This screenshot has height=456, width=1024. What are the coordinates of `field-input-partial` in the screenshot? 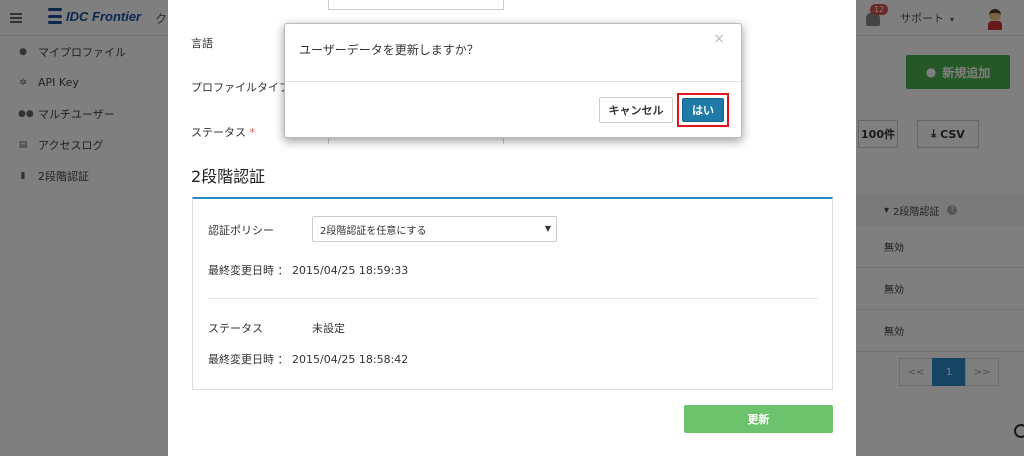 It's located at (416, 5).